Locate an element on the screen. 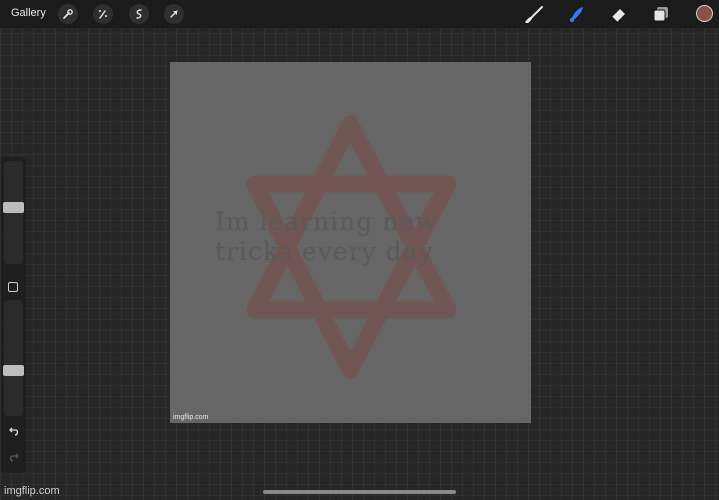 Image resolution: width=719 pixels, height=500 pixels. brush-size-slider is located at coordinates (13, 212).